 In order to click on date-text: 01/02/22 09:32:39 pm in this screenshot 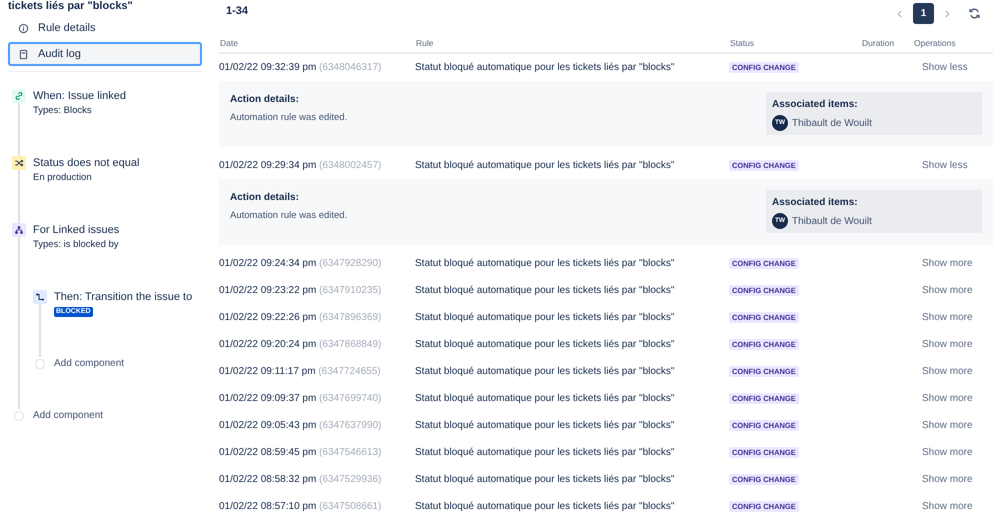, I will do `click(267, 67)`.